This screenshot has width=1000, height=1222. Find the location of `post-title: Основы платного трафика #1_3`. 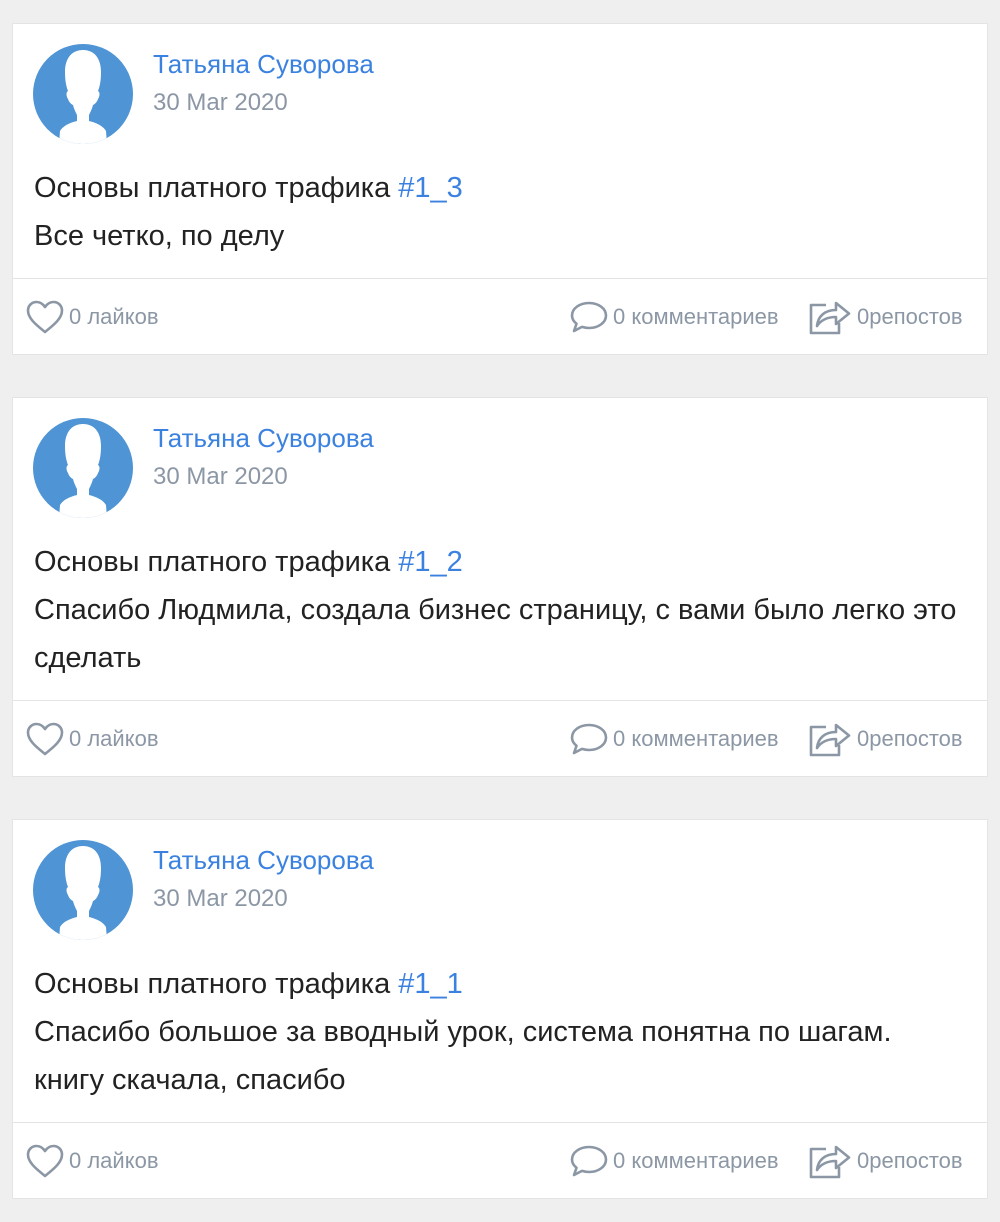

post-title: Основы платного трафика #1_3 is located at coordinates (500, 188).